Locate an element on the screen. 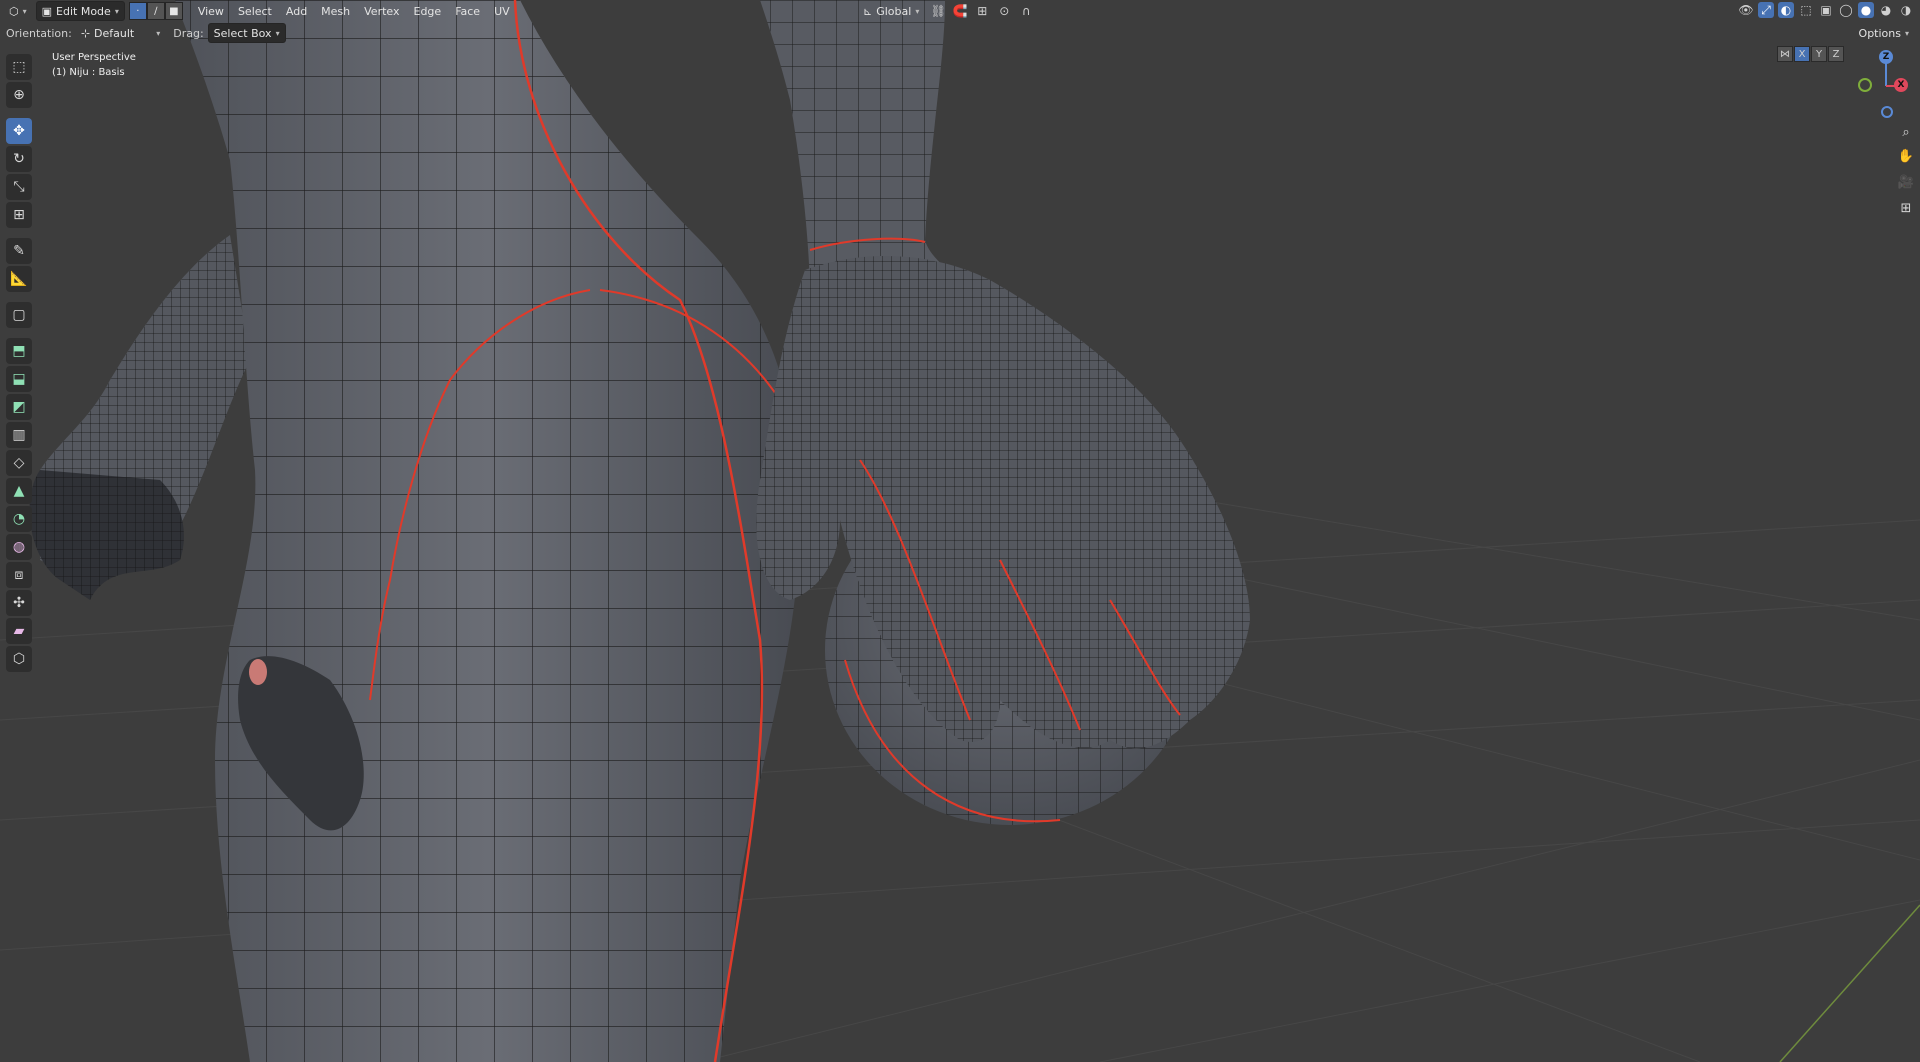 The width and height of the screenshot is (1920, 1062). pivot-point-icon: ⛓ is located at coordinates (938, 11).